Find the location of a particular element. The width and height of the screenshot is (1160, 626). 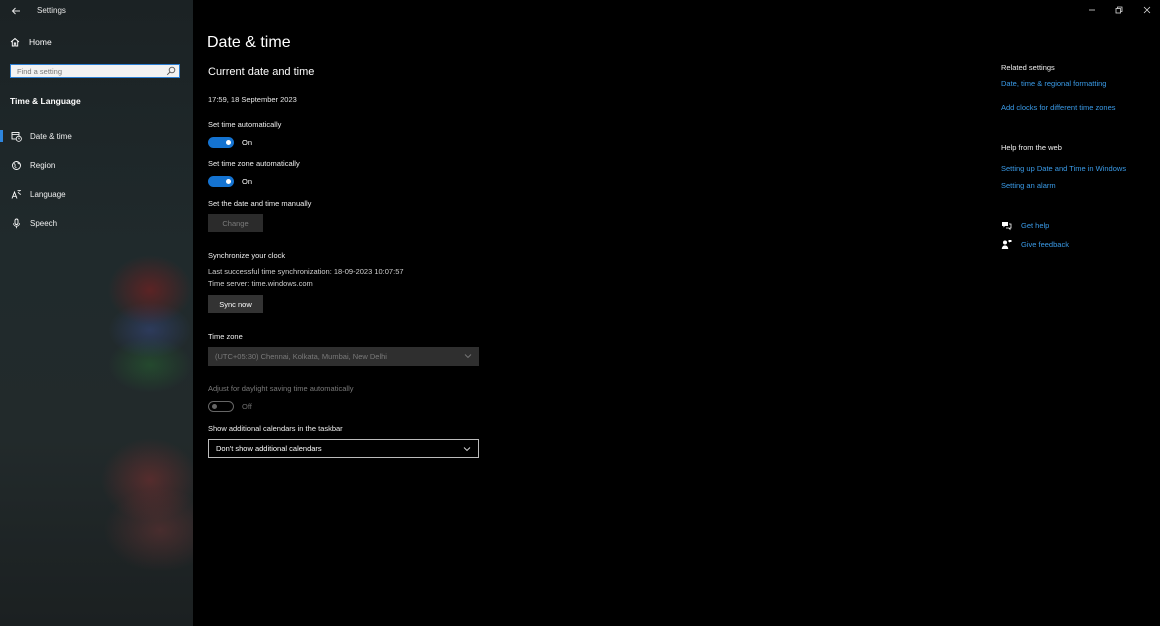

microphone-icon is located at coordinates (16, 223).